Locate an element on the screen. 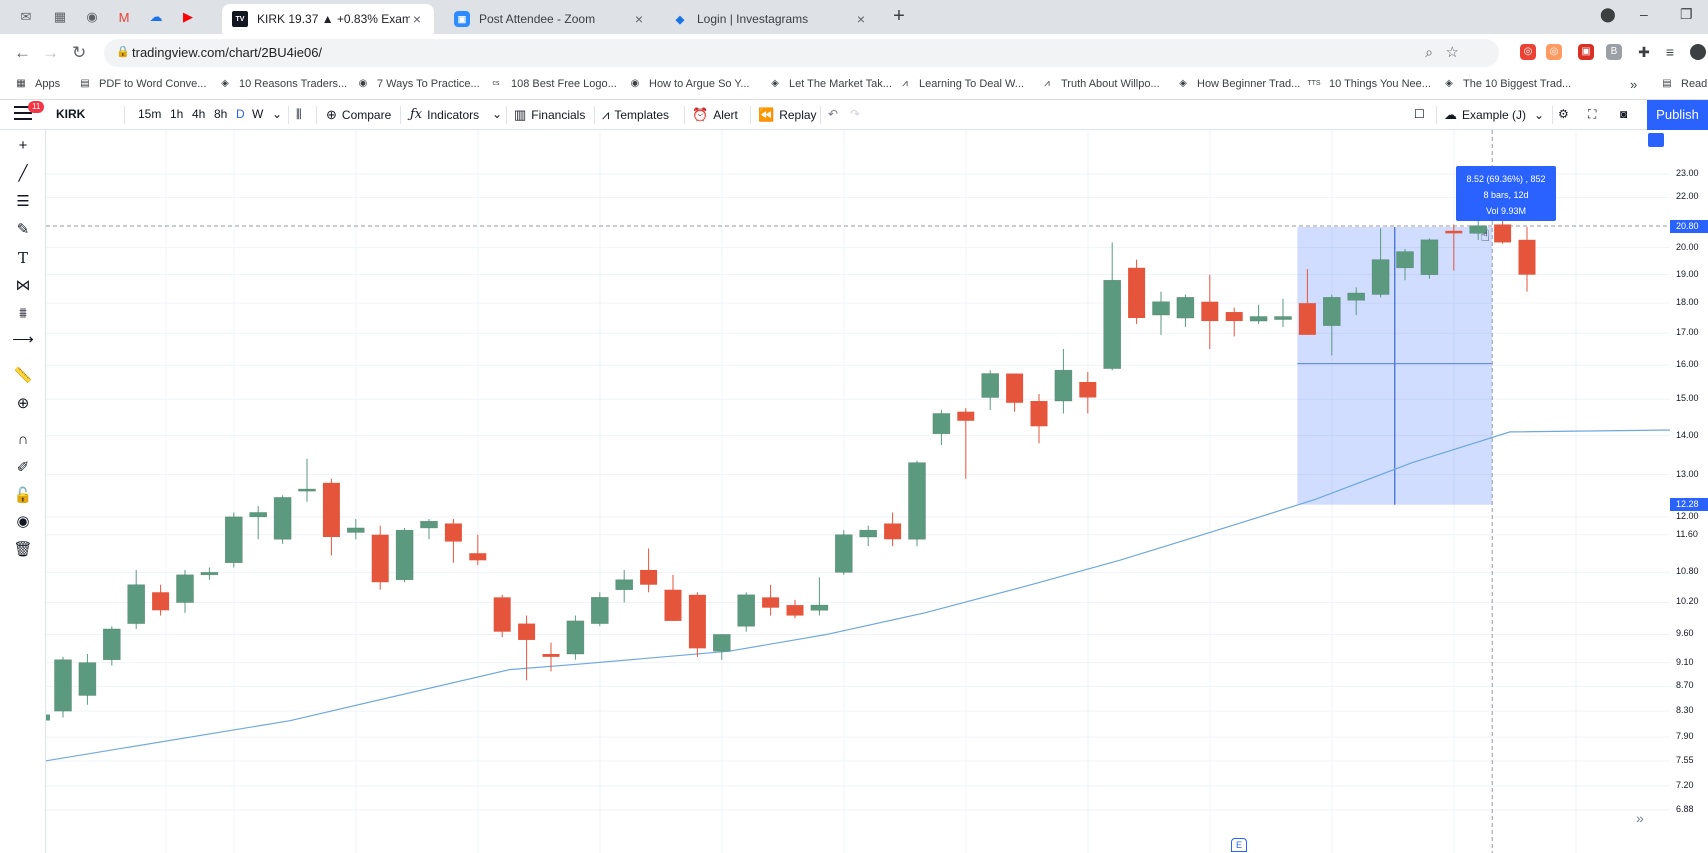 The image size is (1708, 853). interval-8h: 8h is located at coordinates (220, 114).